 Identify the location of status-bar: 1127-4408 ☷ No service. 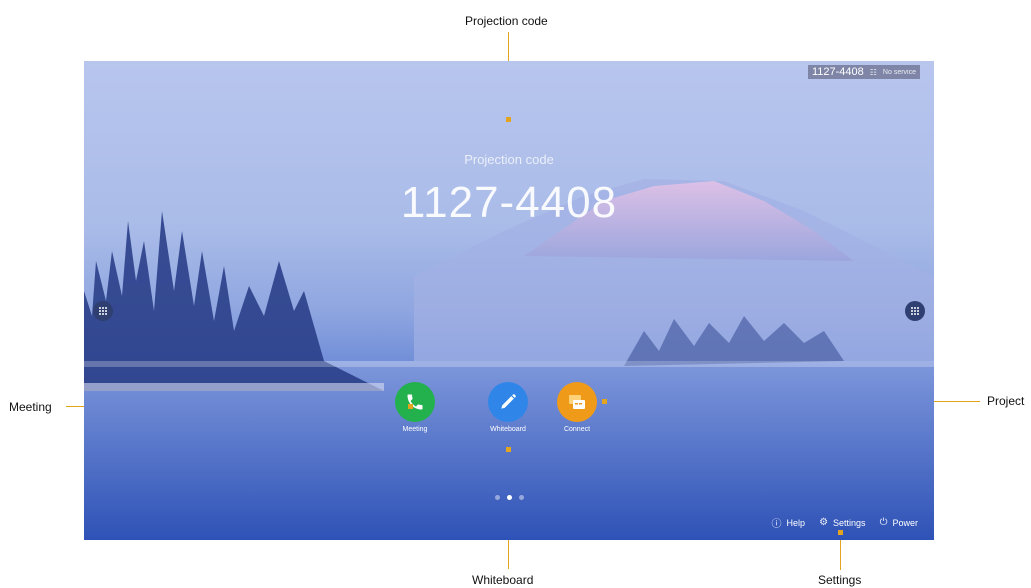
(863, 72).